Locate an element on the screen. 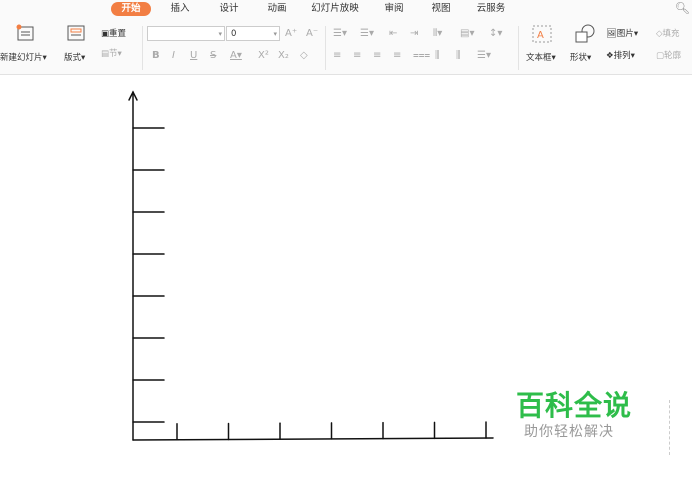  arrange-button: ❖排列▾ is located at coordinates (620, 56).